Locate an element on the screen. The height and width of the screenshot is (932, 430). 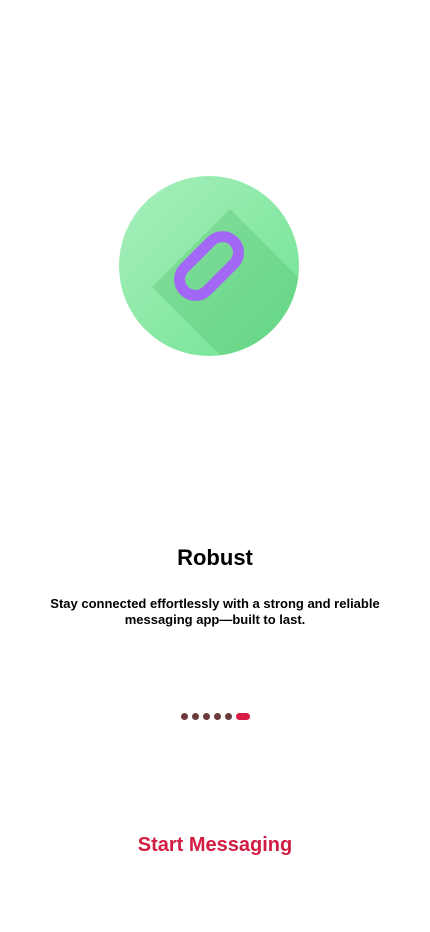
link-icon is located at coordinates (209, 266).